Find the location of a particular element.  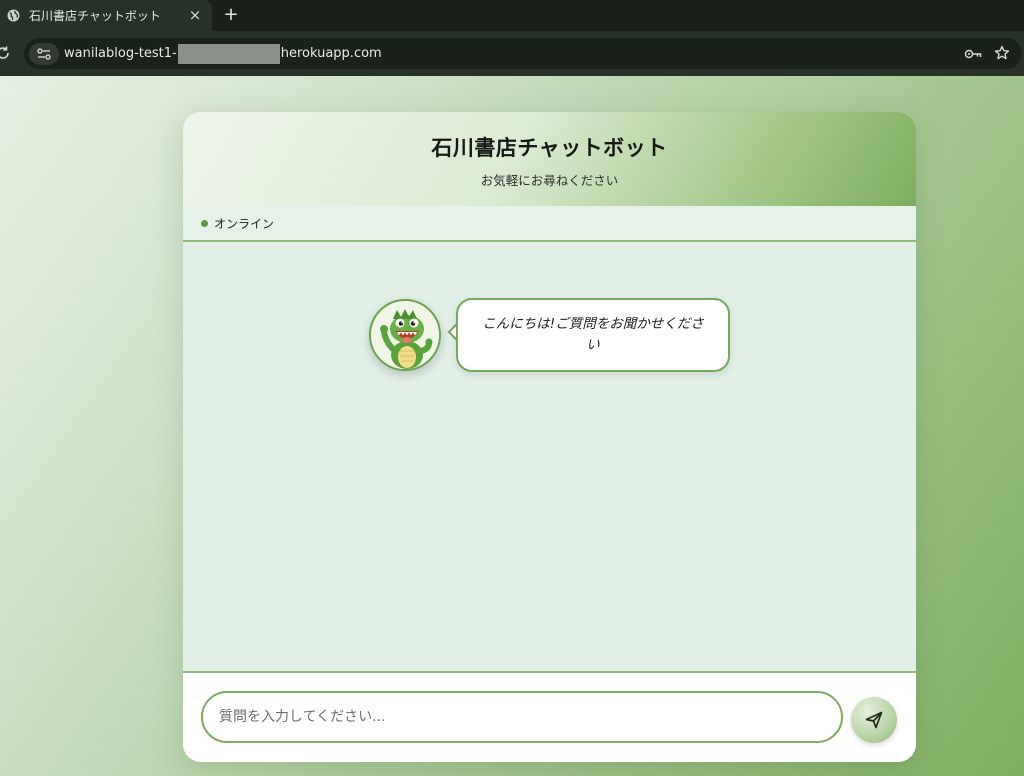

url-text: wanilablog-test1- herokuapp.com is located at coordinates (223, 53).